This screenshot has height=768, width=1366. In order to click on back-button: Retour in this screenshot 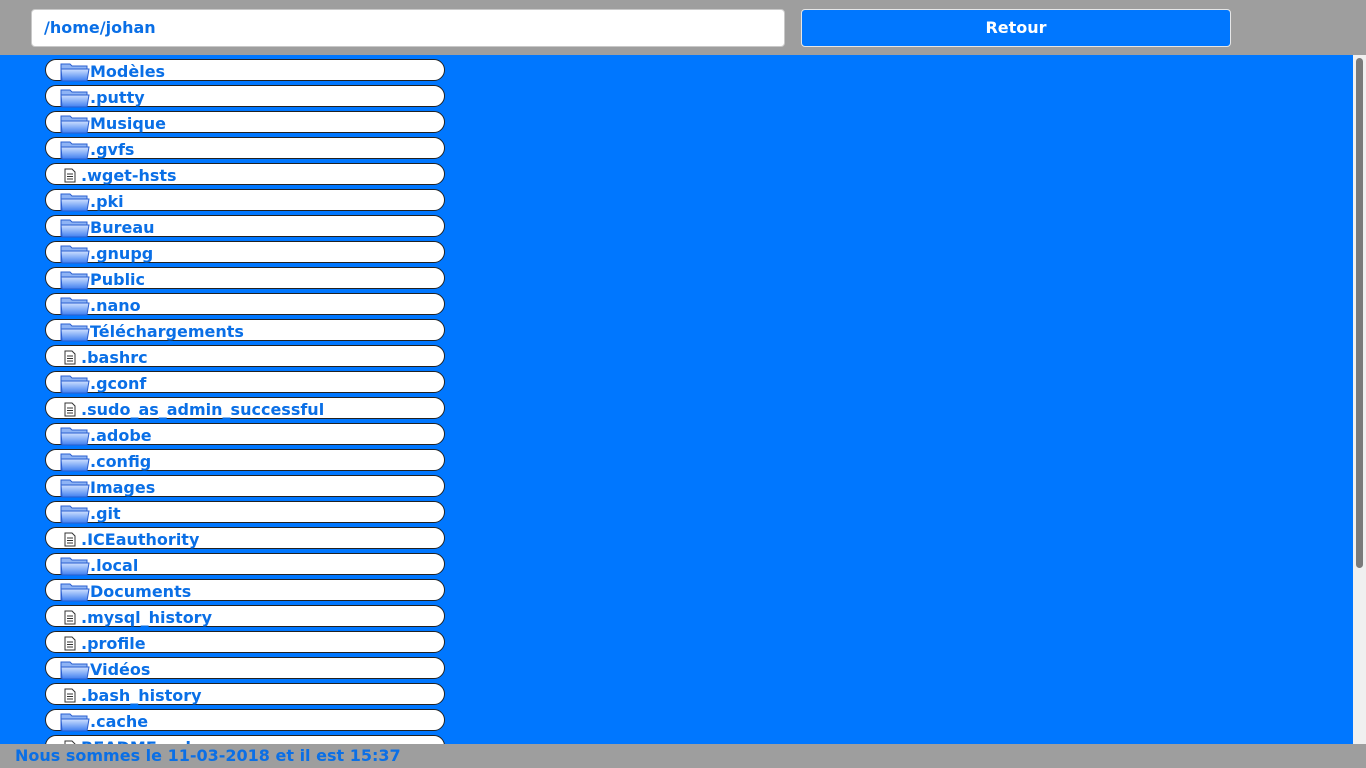, I will do `click(1016, 28)`.